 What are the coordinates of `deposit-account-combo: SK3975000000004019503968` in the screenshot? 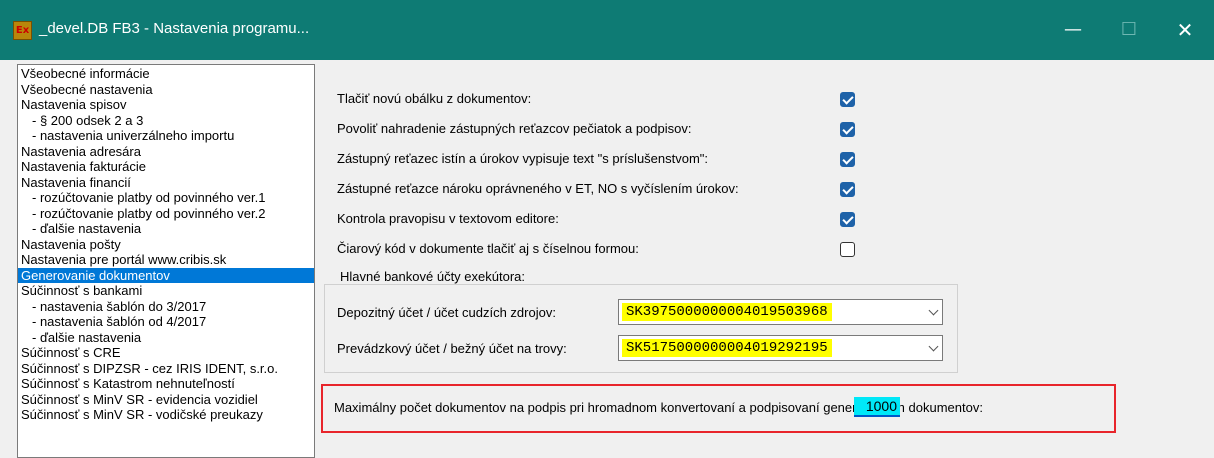 It's located at (780, 312).